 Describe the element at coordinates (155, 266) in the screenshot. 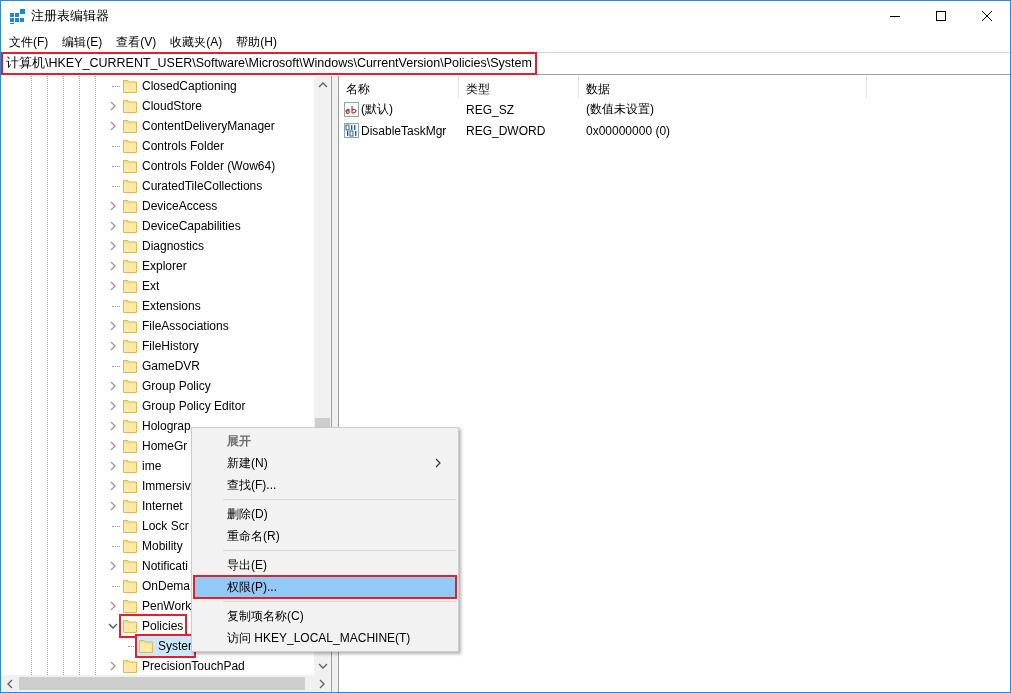

I see `tree-item: Explorer` at that location.